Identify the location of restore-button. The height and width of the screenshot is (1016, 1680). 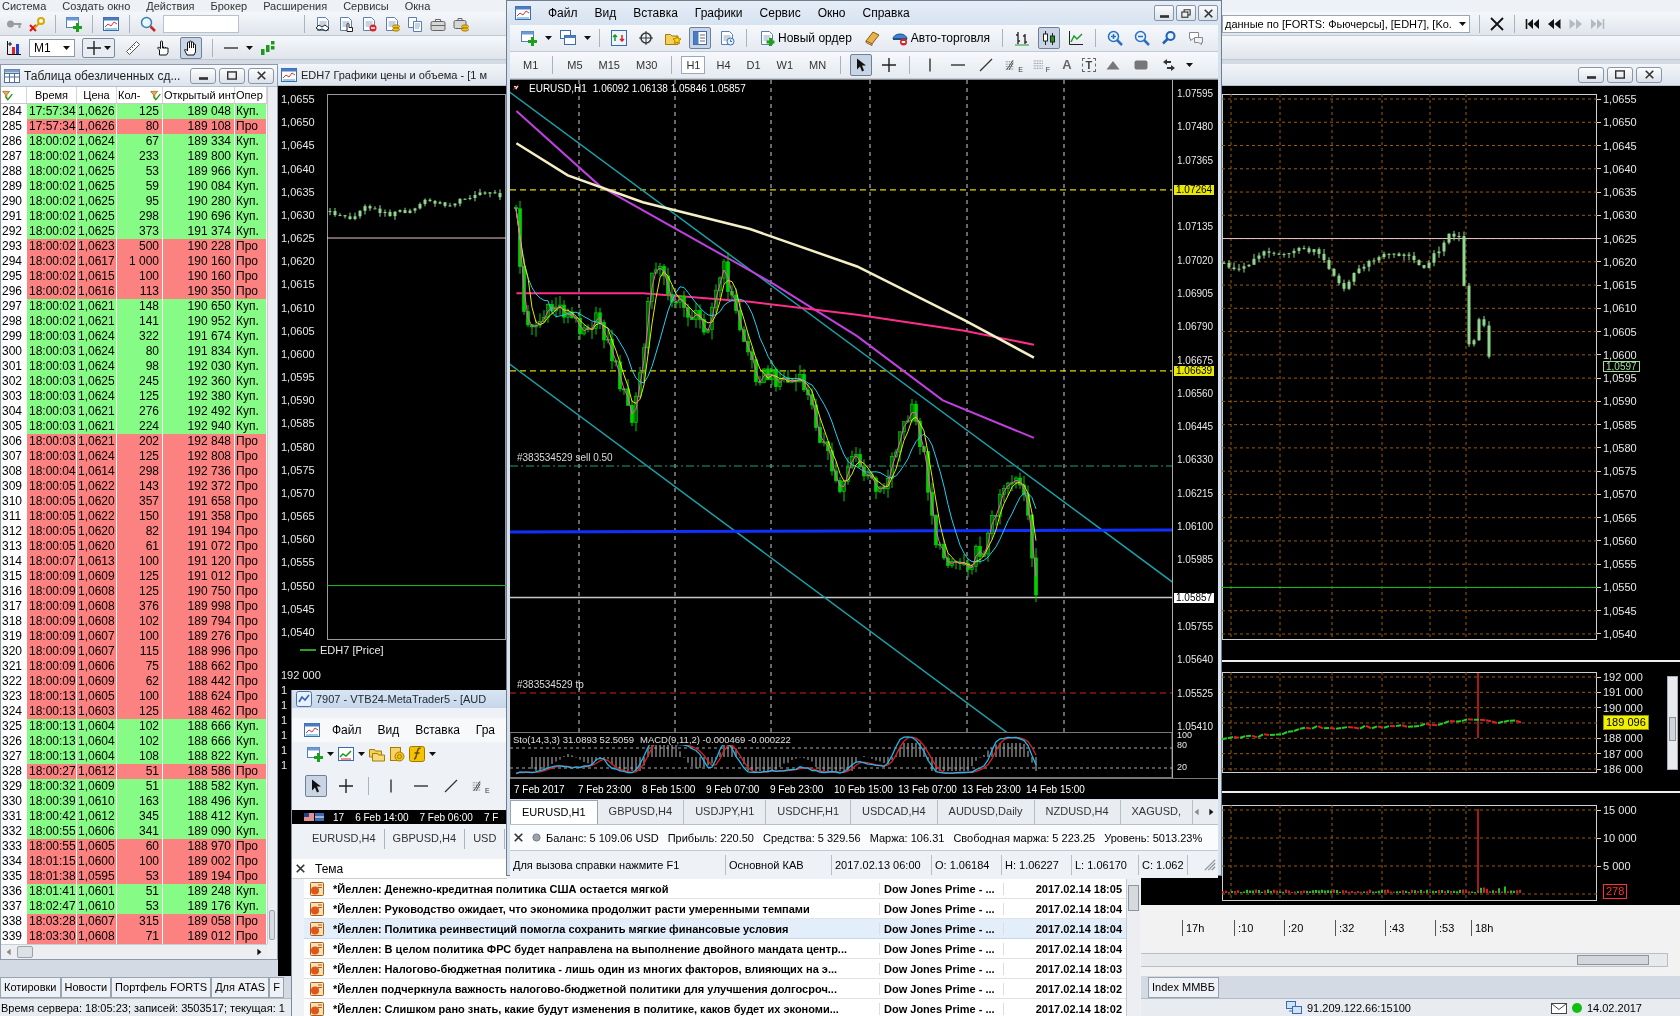
(1186, 13).